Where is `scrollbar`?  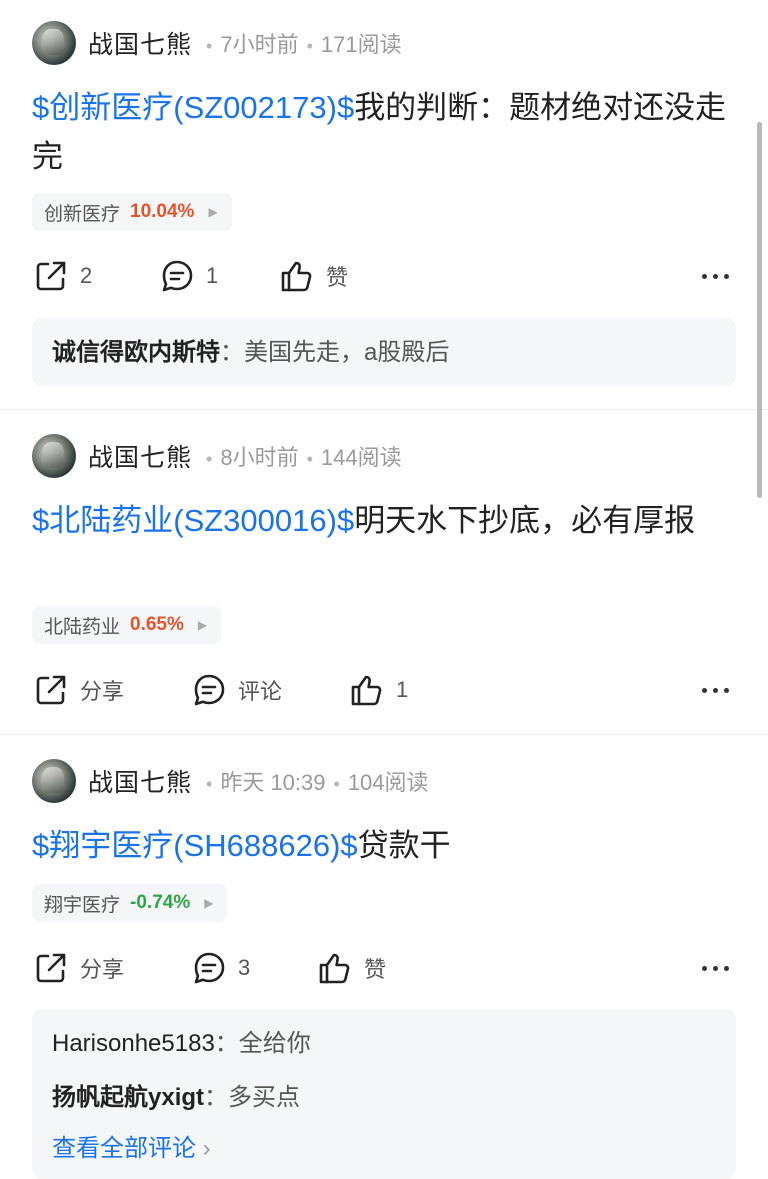
scrollbar is located at coordinates (759, 310).